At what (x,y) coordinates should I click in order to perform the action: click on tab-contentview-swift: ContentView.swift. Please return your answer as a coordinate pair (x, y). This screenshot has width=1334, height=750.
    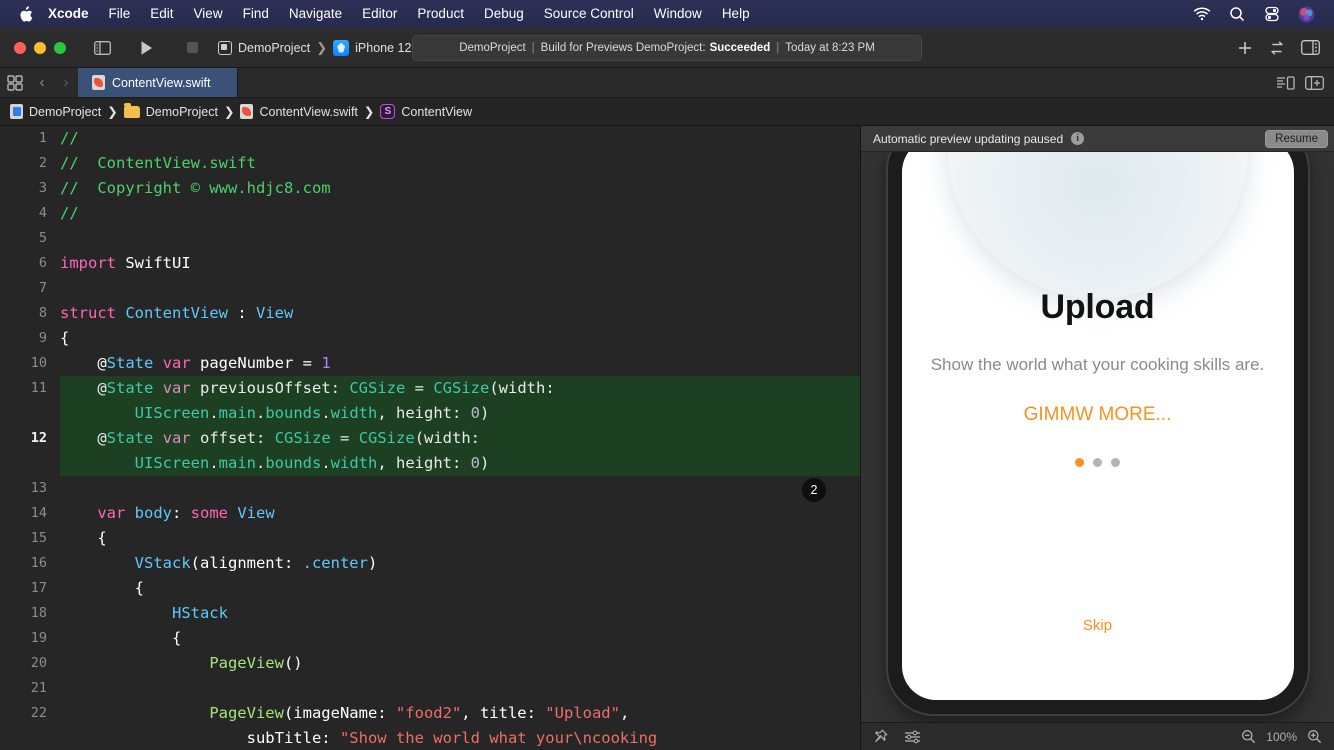
    Looking at the image, I should click on (158, 82).